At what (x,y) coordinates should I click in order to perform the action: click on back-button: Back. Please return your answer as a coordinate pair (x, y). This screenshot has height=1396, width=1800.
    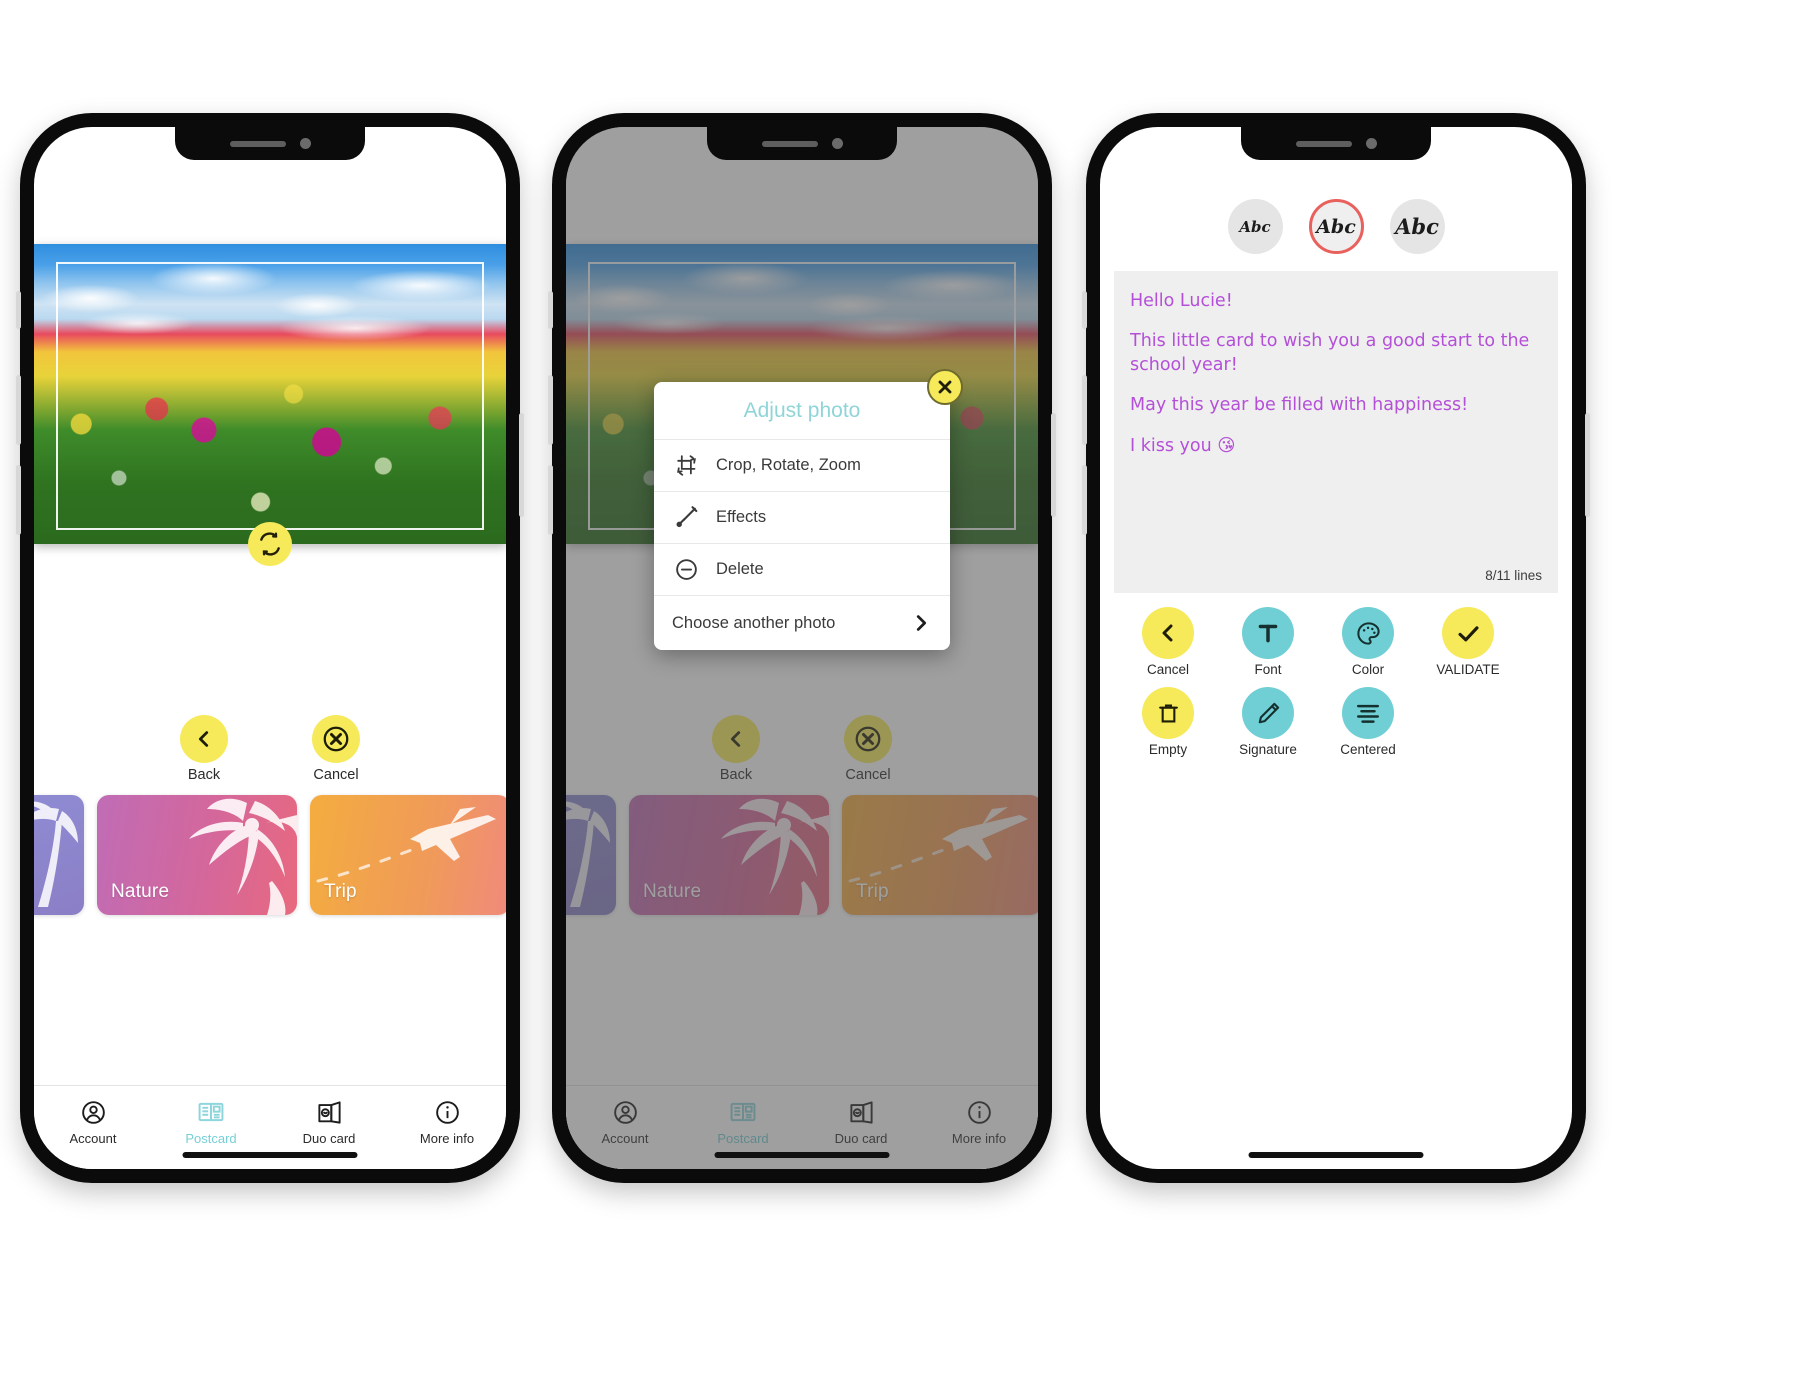
    Looking at the image, I should click on (204, 748).